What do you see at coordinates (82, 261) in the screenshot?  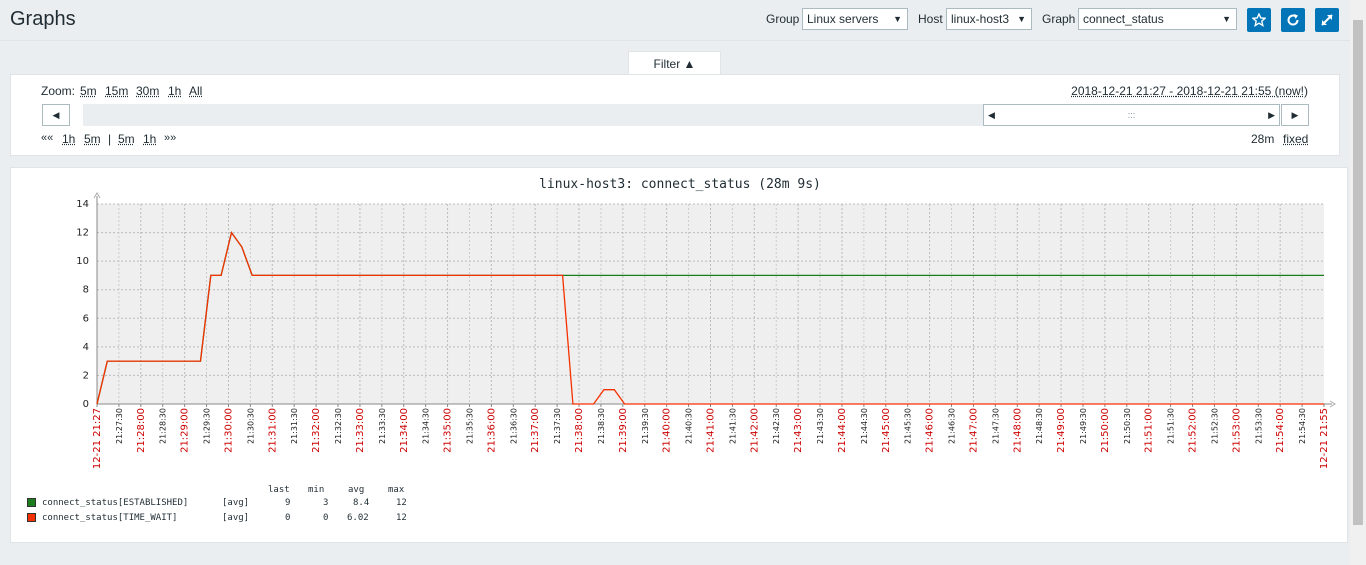 I see `y-tick-label: 10` at bounding box center [82, 261].